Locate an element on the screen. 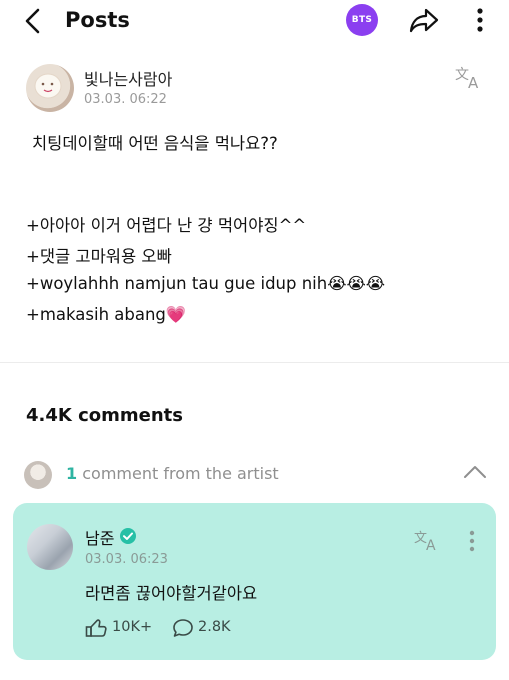 The width and height of the screenshot is (509, 680). artist-name: 남준 is located at coordinates (99, 537).